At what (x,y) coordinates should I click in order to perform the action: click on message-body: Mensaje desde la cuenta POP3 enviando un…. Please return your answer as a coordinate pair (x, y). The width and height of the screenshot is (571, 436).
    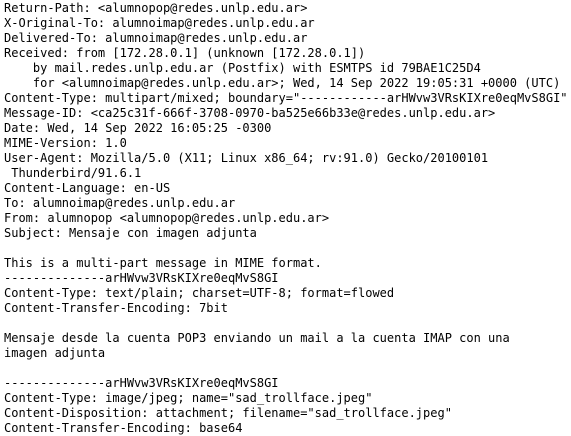
    Looking at the image, I should click on (257, 338).